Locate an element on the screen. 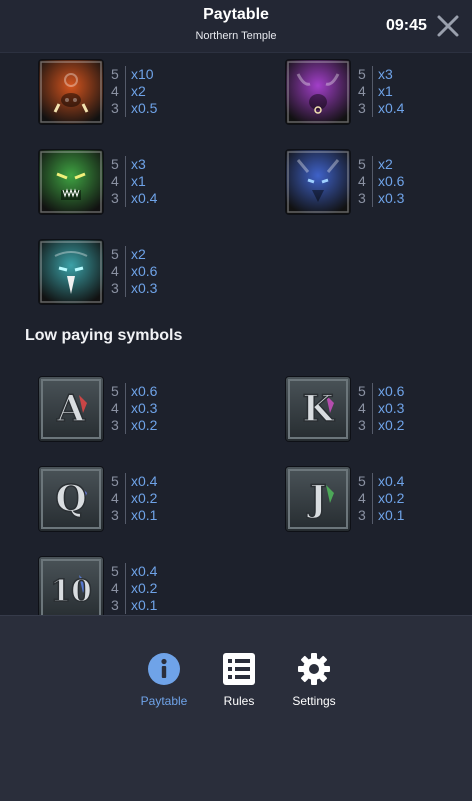 The image size is (472, 801). payout-row: 5 x10 is located at coordinates (146, 74).